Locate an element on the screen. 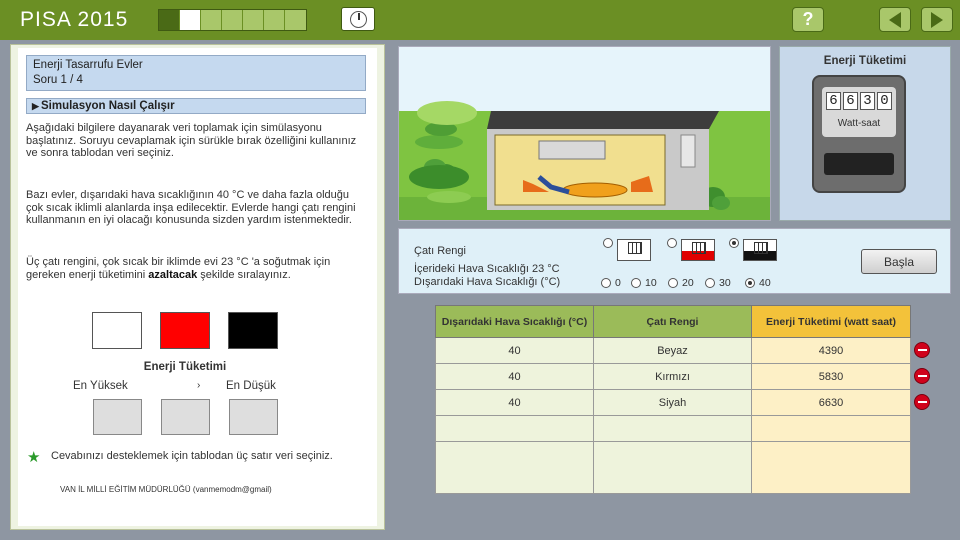 This screenshot has width=960, height=540. next-button is located at coordinates (937, 19).